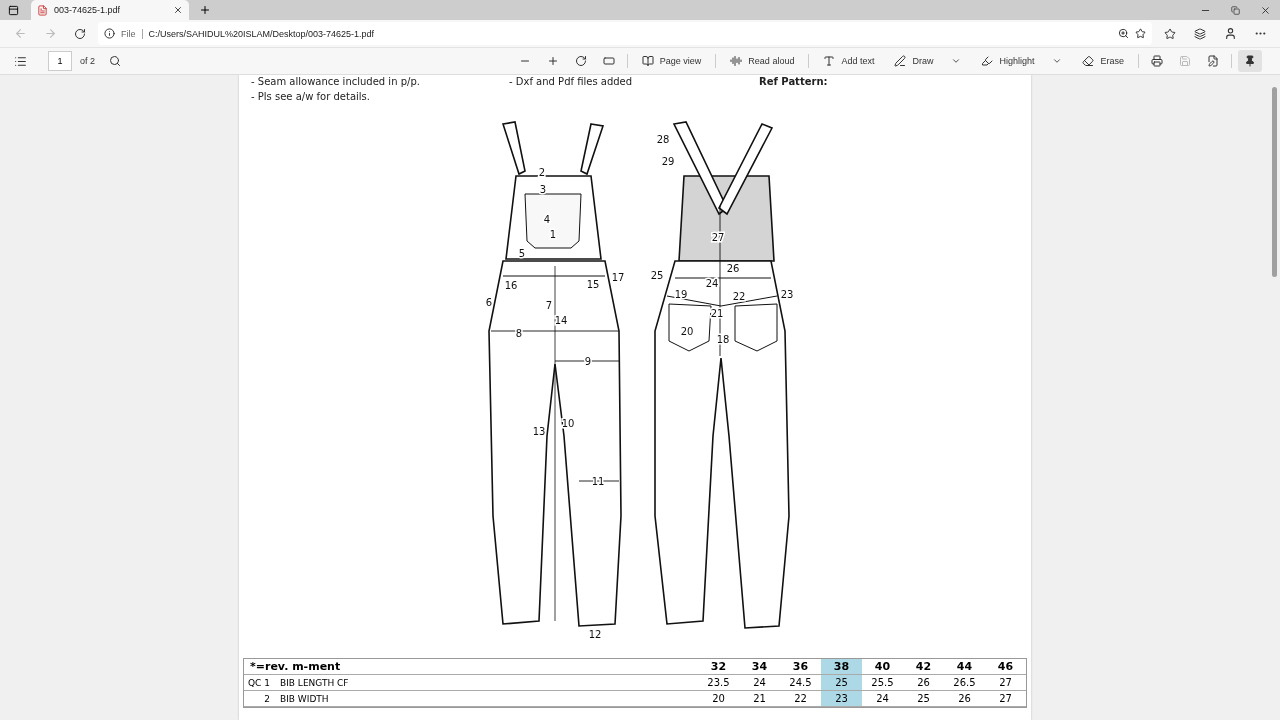 The width and height of the screenshot is (1280, 720). I want to click on table-cell-text: 24.5, so click(800, 683).